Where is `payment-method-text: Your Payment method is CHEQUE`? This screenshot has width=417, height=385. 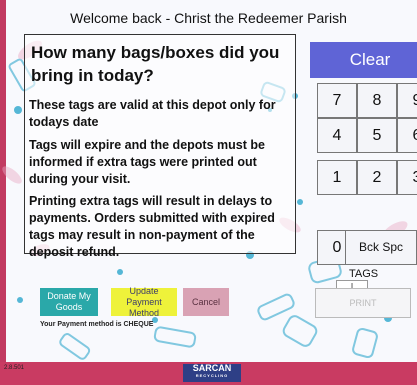
payment-method-text: Your Payment method is CHEQUE is located at coordinates (97, 324).